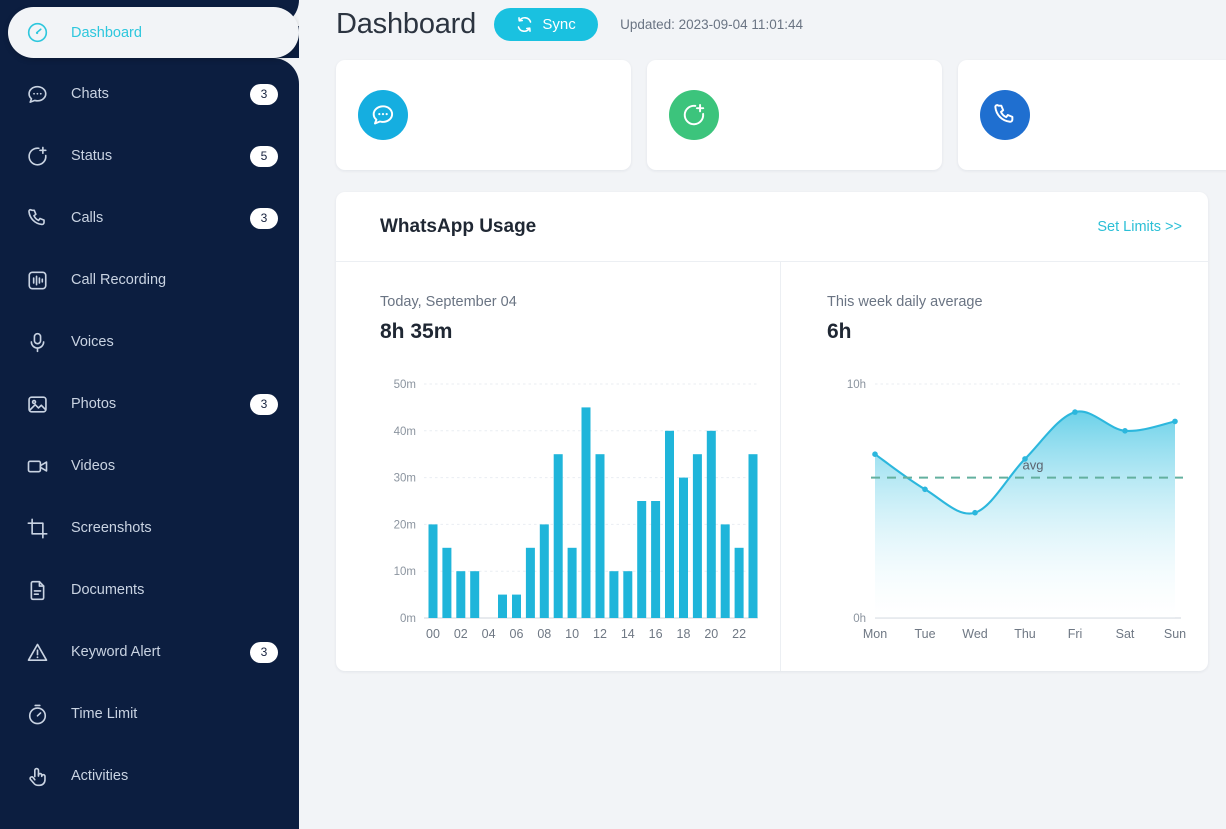 The width and height of the screenshot is (1226, 829). I want to click on svg-text: 08, so click(544, 634).